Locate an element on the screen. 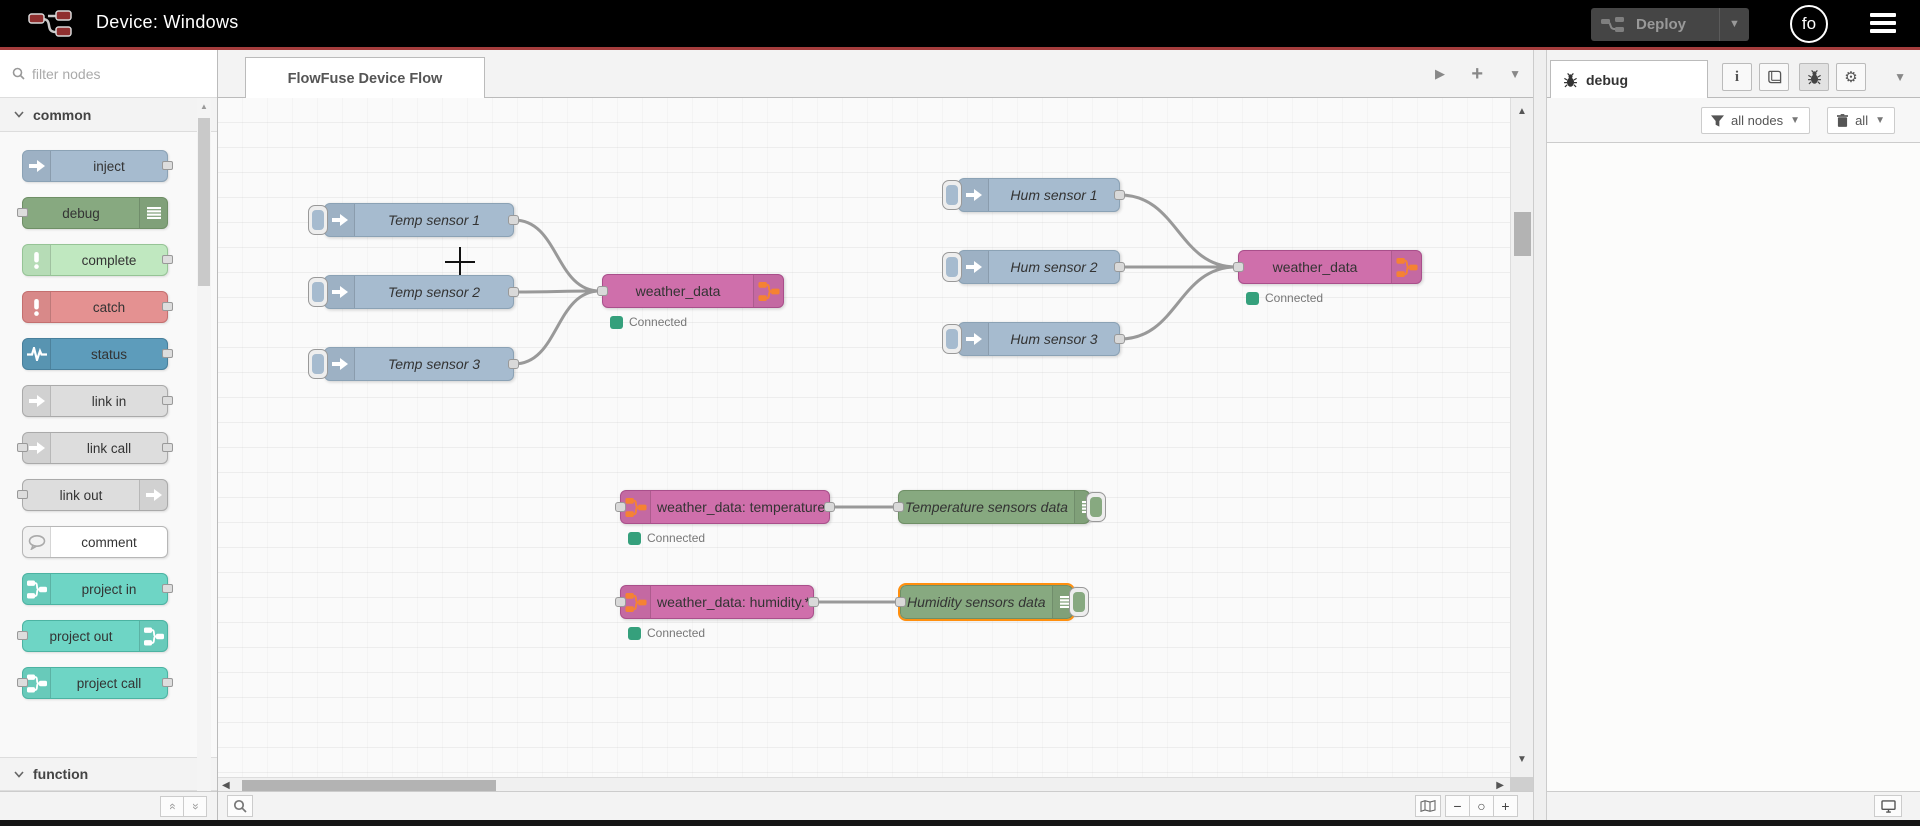  canvas-horizontal-scrollbar: ◀ ▶ is located at coordinates (864, 784).